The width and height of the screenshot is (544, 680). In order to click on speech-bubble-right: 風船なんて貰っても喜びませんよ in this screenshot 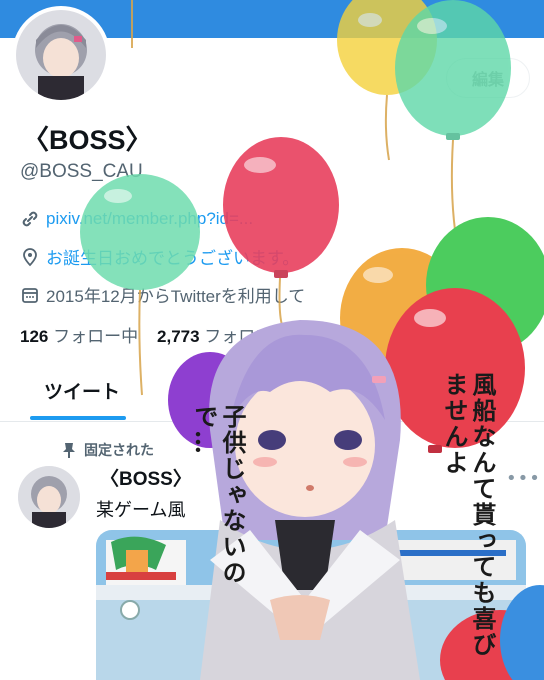, I will do `click(468, 515)`.